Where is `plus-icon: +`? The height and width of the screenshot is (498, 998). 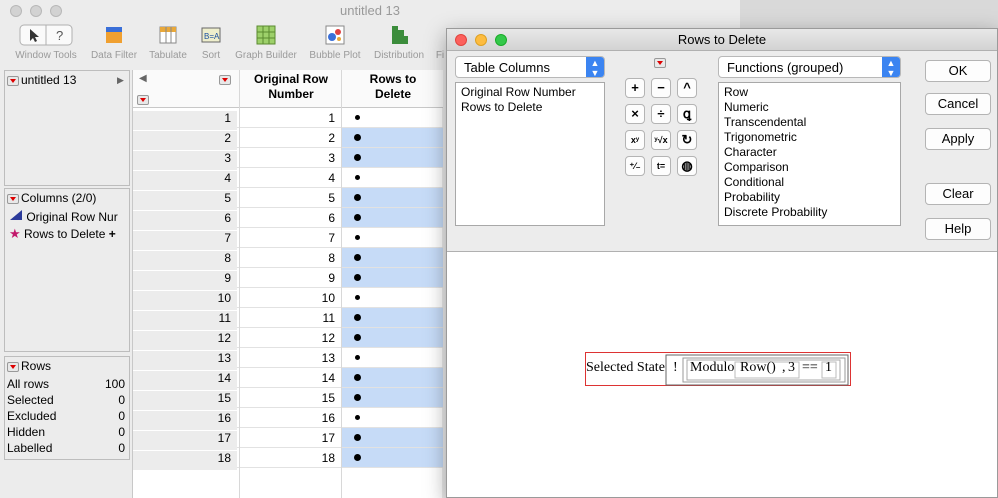
plus-icon: + is located at coordinates (635, 88).